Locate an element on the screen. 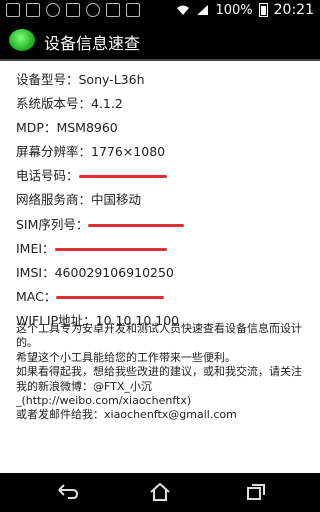 The image size is (320, 512). info-mac-label: MAC： is located at coordinates (36, 296).